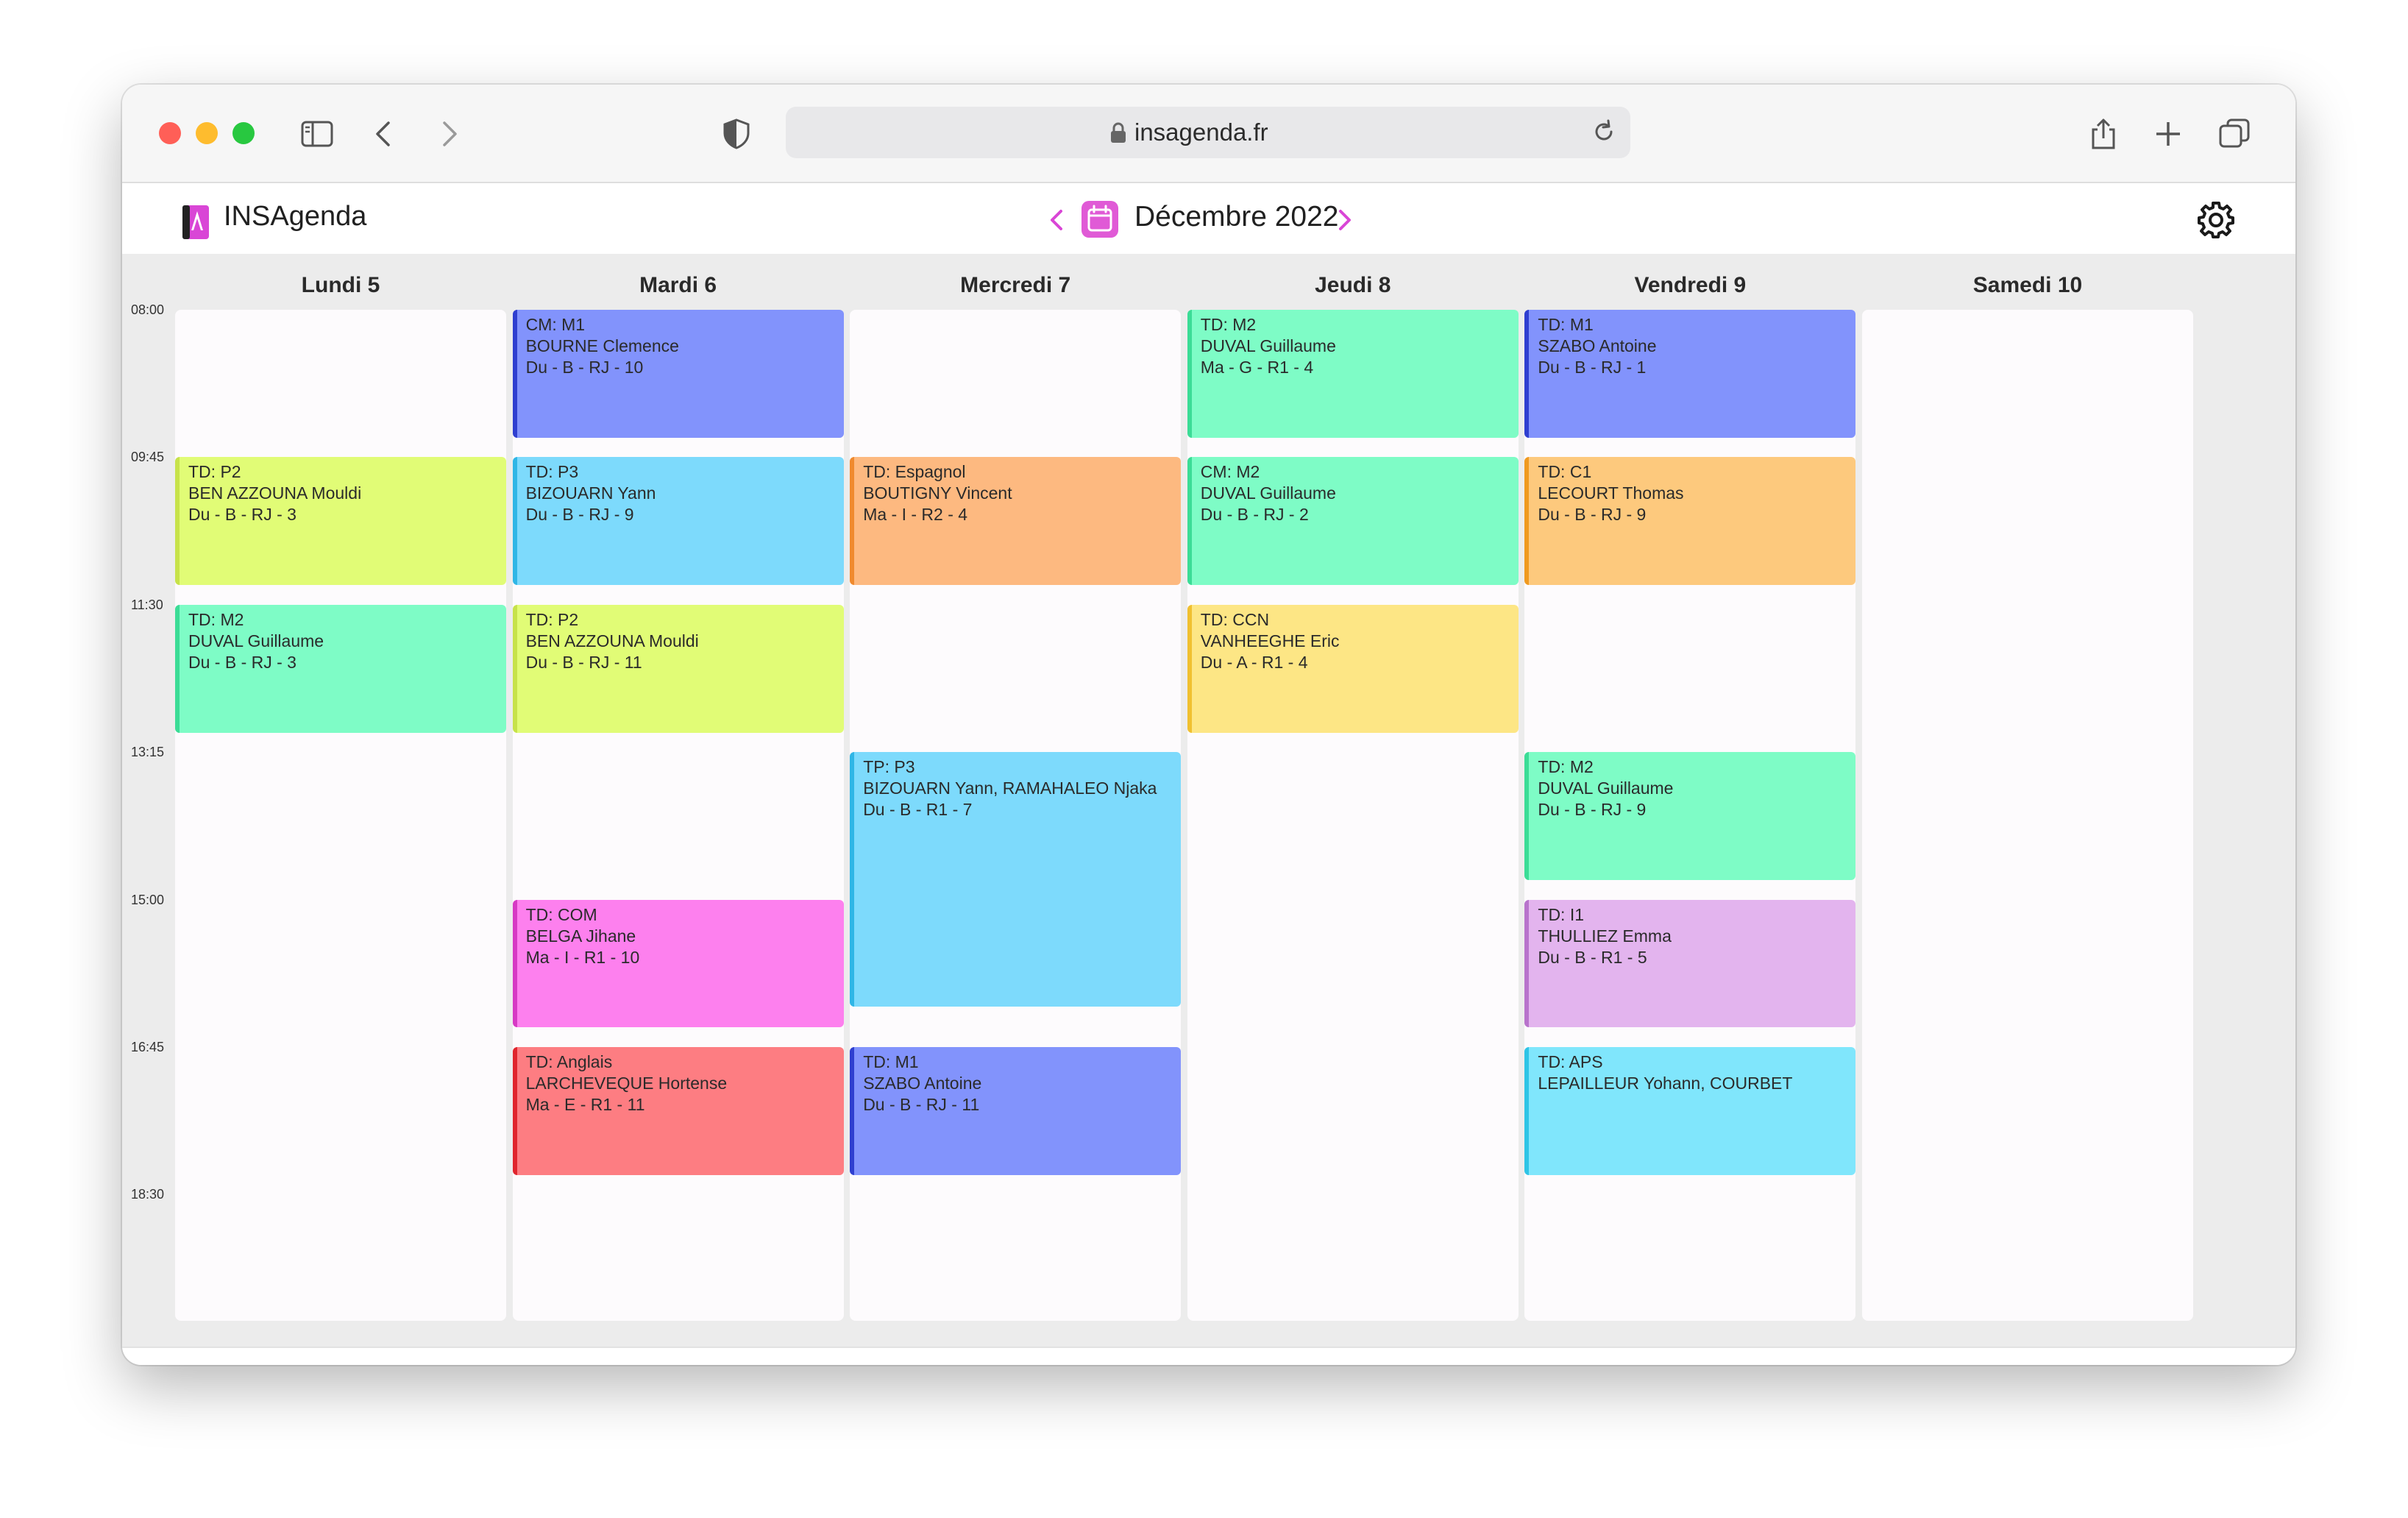 Image resolution: width=2408 pixels, height=1518 pixels. I want to click on event-room: Ma - E - R1 - 11, so click(585, 1104).